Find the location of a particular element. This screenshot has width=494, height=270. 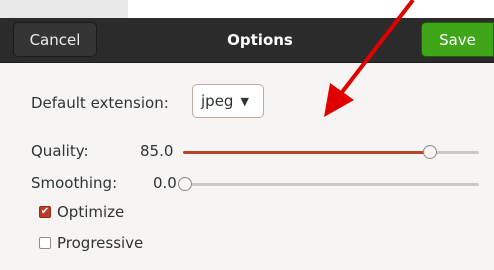

optimize-checkbox: ✔ is located at coordinates (45, 212).